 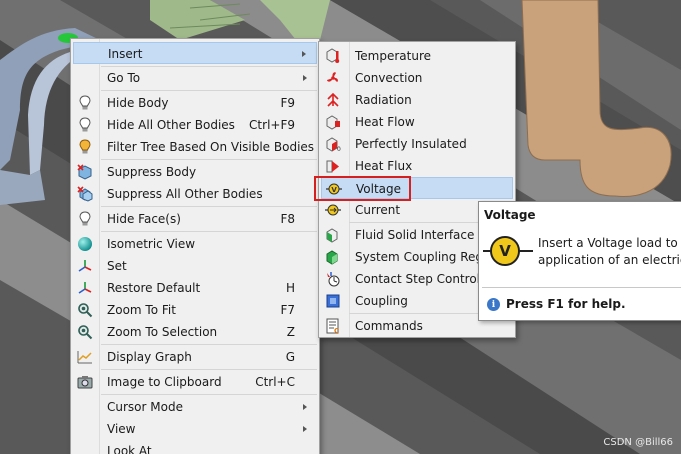 What do you see at coordinates (417, 166) in the screenshot?
I see `submenu-item-heat-flux: Heat Flux` at bounding box center [417, 166].